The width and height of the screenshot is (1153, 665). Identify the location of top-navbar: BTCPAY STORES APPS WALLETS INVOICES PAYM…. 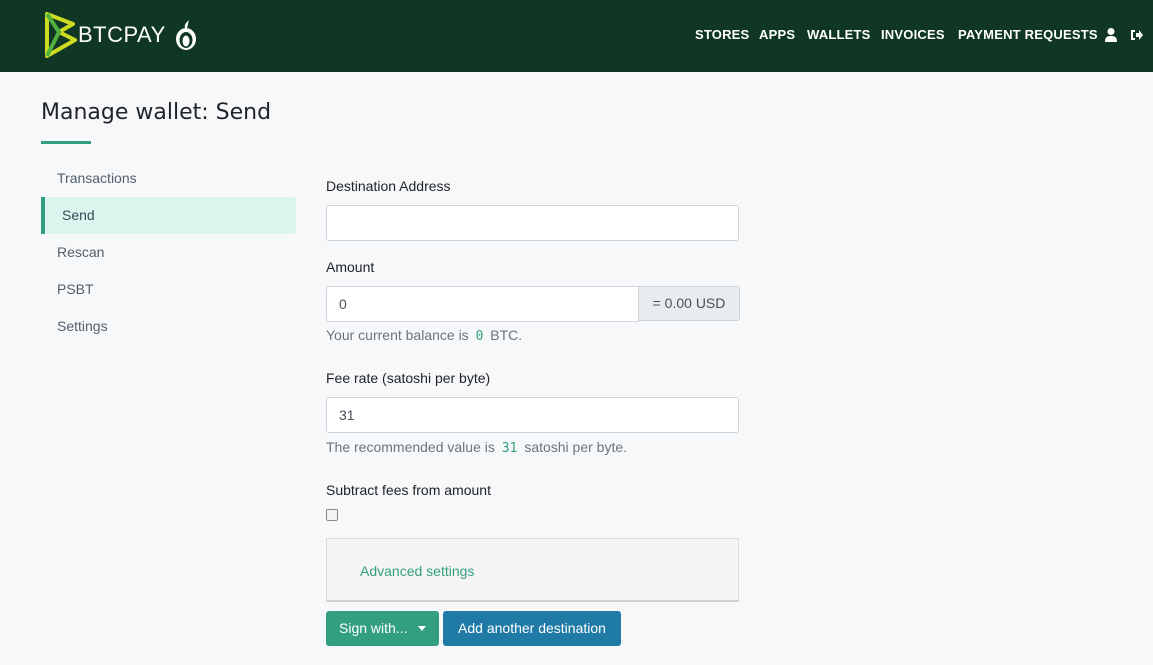
(576, 36).